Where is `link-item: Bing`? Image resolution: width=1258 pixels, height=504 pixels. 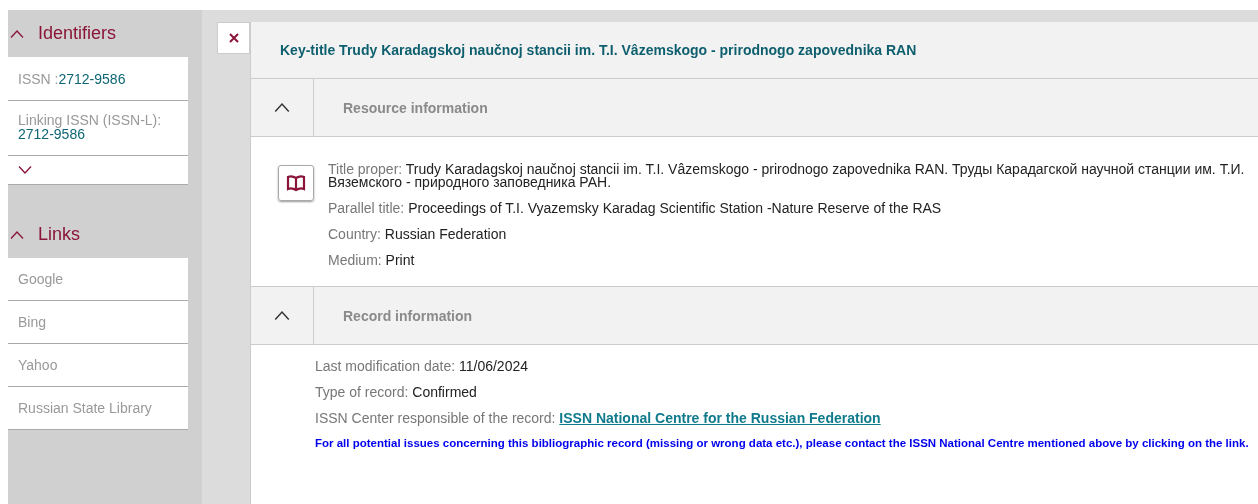 link-item: Bing is located at coordinates (98, 322).